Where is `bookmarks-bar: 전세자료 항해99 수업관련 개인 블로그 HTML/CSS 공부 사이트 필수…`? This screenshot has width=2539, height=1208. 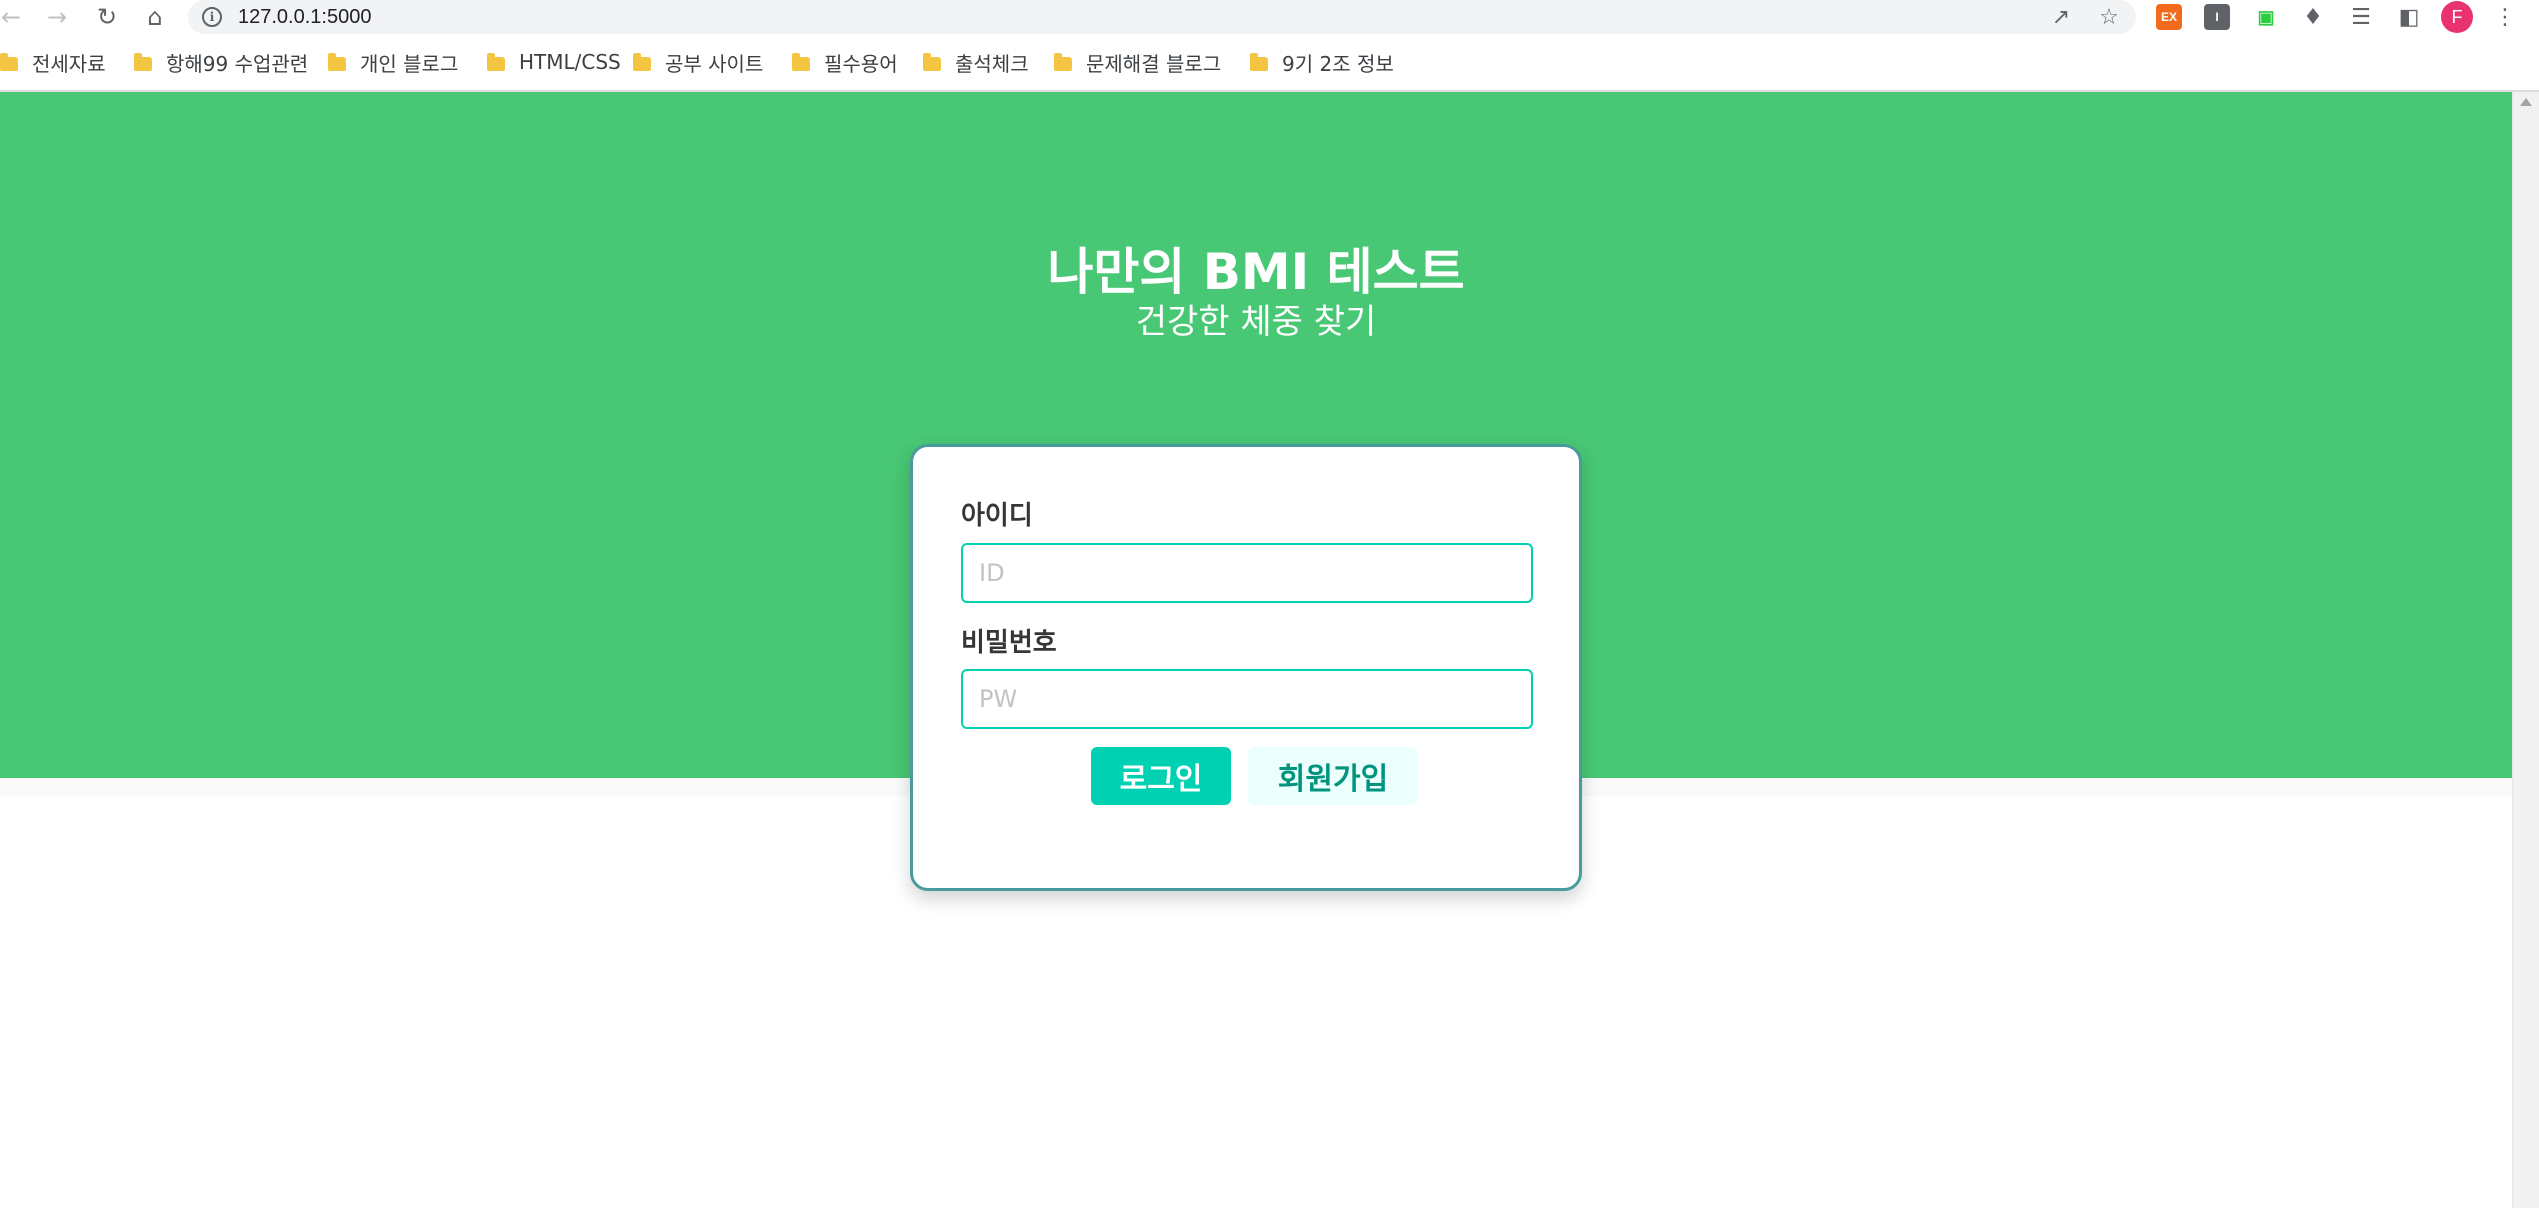
bookmarks-bar: 전세자료 항해99 수업관련 개인 블로그 HTML/CSS 공부 사이트 필수… is located at coordinates (1269, 62).